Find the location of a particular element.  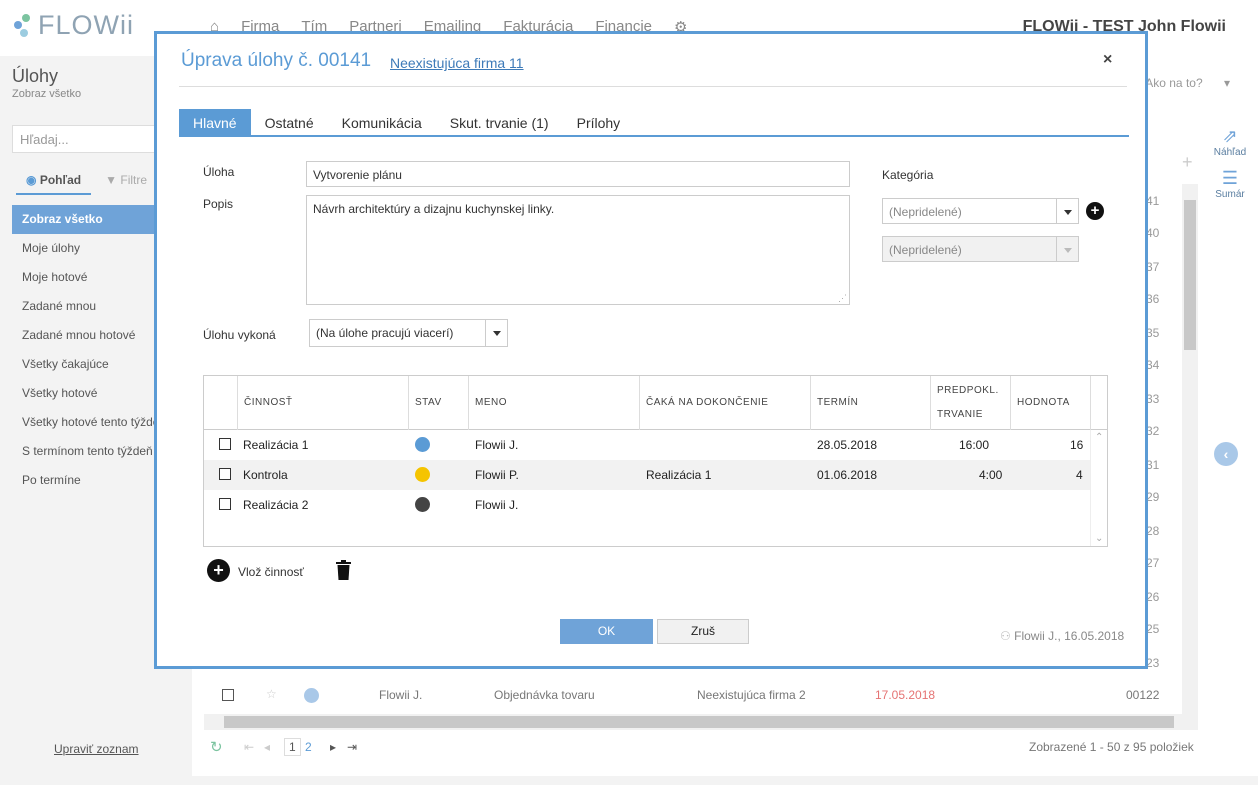

sidebar-item: Po termíne is located at coordinates (87, 480).